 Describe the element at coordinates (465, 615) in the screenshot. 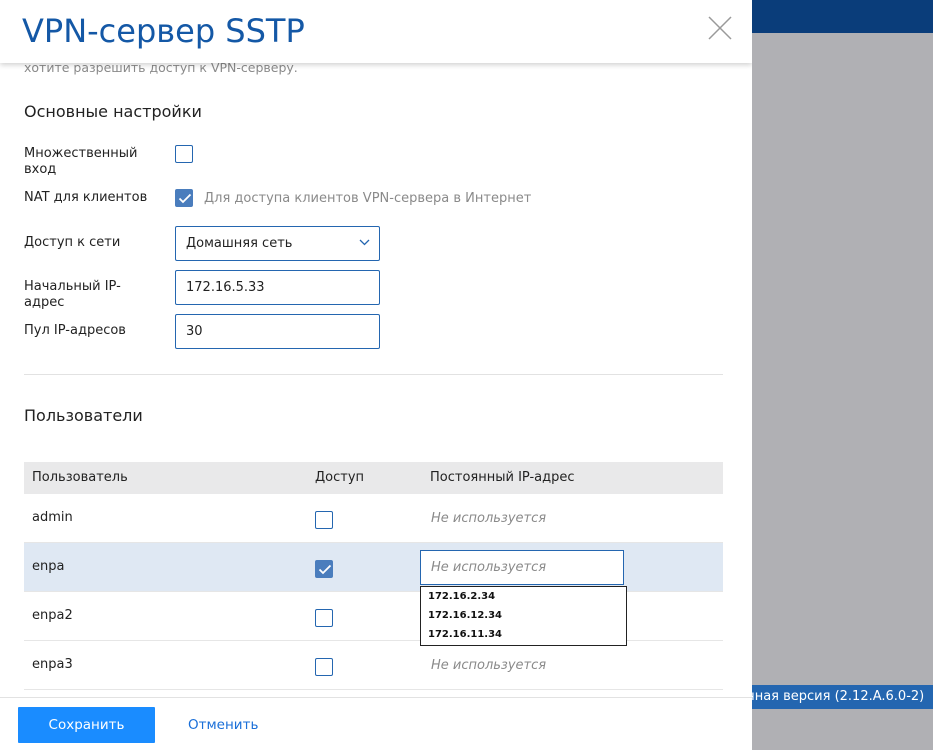

I see `ip-suggestion-option: 172.16.12.34` at that location.